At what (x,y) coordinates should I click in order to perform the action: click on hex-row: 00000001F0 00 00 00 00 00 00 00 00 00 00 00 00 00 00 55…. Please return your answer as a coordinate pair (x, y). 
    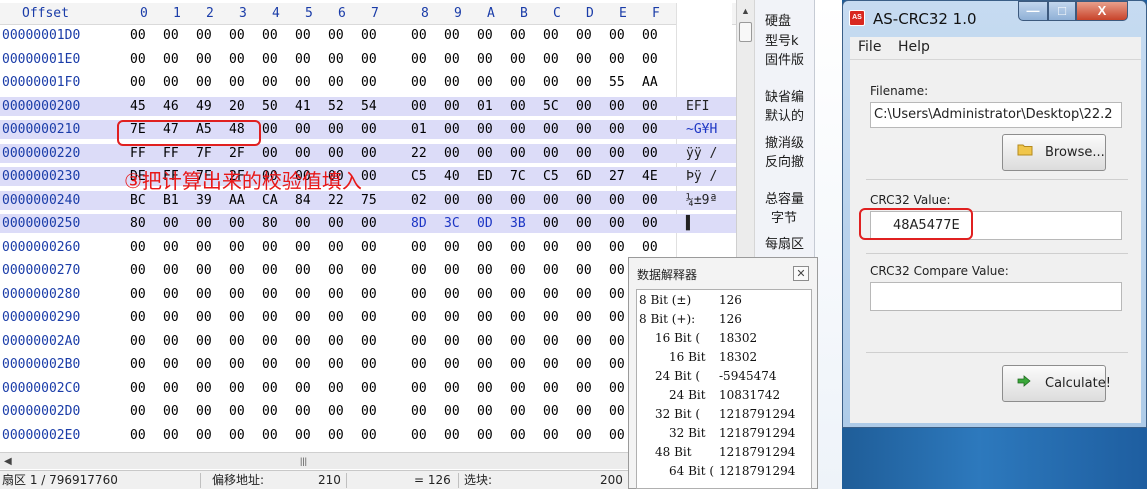
    Looking at the image, I should click on (368, 82).